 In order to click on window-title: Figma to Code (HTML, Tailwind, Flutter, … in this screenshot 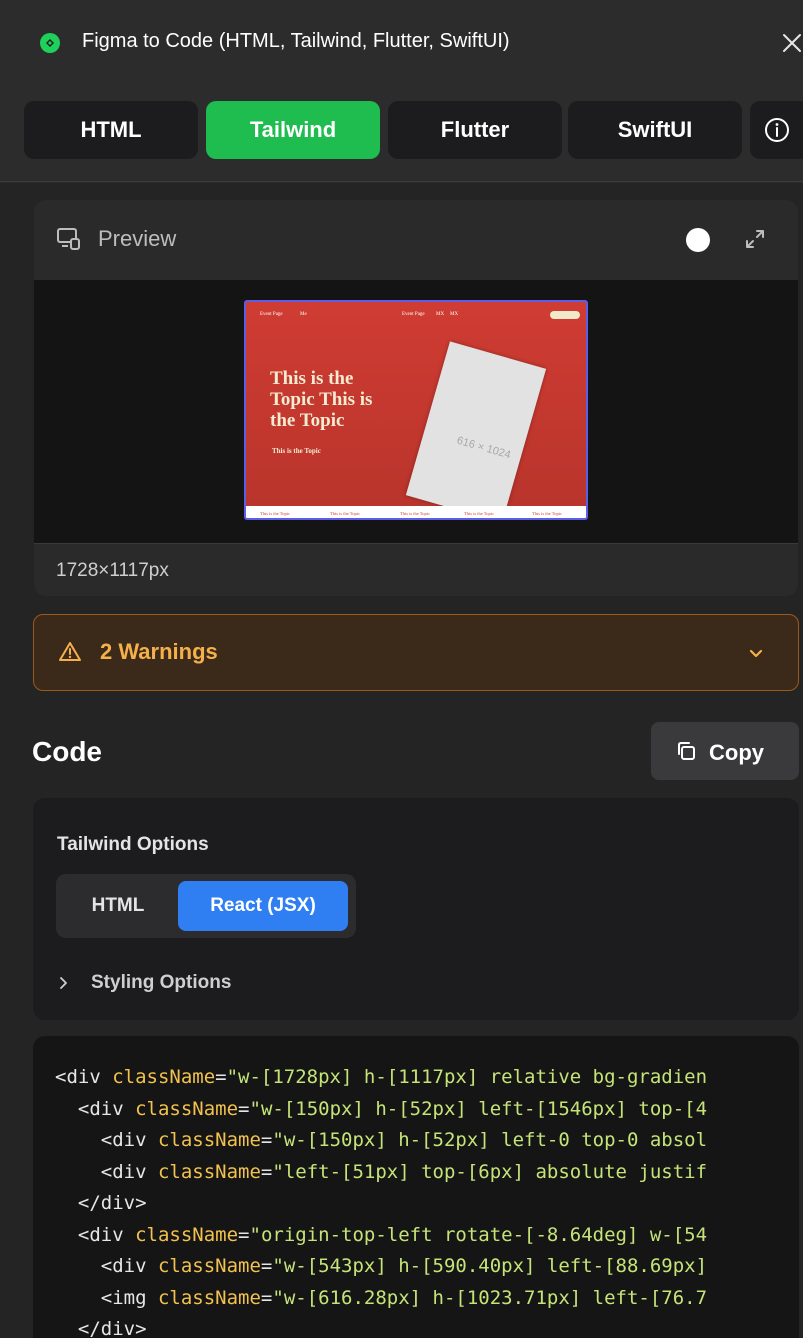, I will do `click(296, 41)`.